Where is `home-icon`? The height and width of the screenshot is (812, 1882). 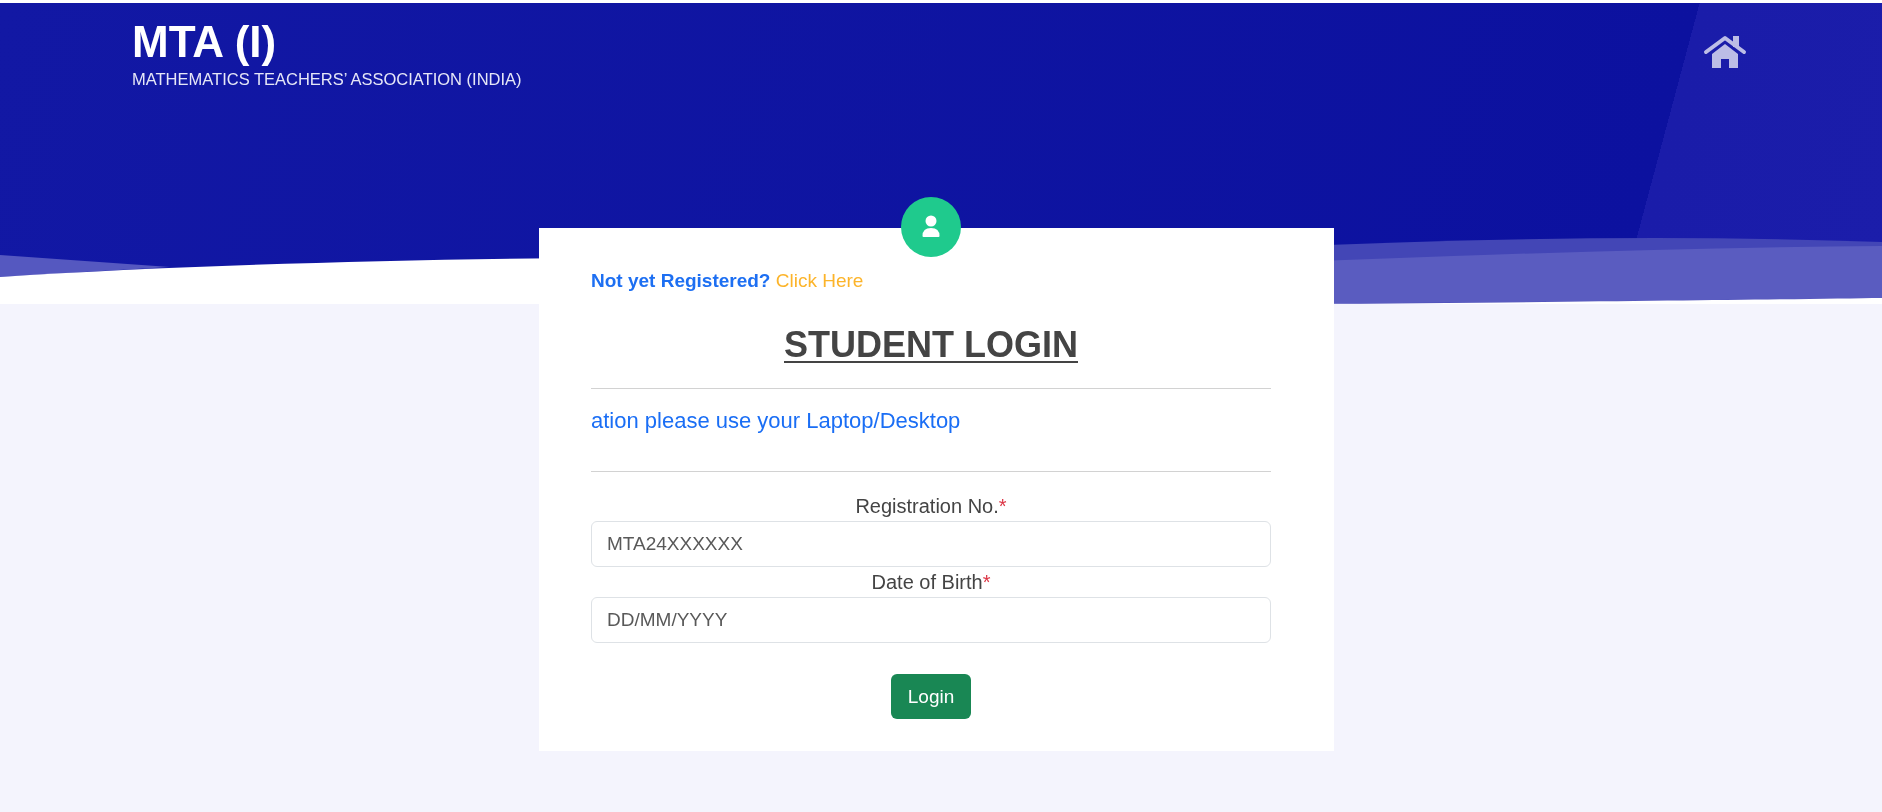
home-icon is located at coordinates (1725, 52).